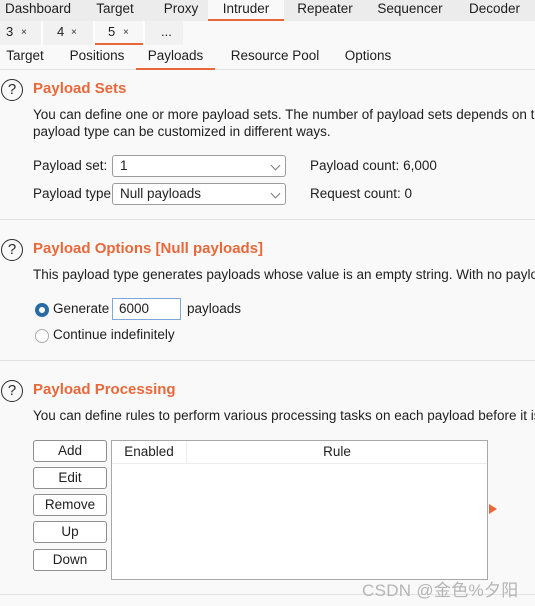 The image size is (535, 606). What do you see at coordinates (112, 31) in the screenshot?
I see `attack-tab-number: 5` at bounding box center [112, 31].